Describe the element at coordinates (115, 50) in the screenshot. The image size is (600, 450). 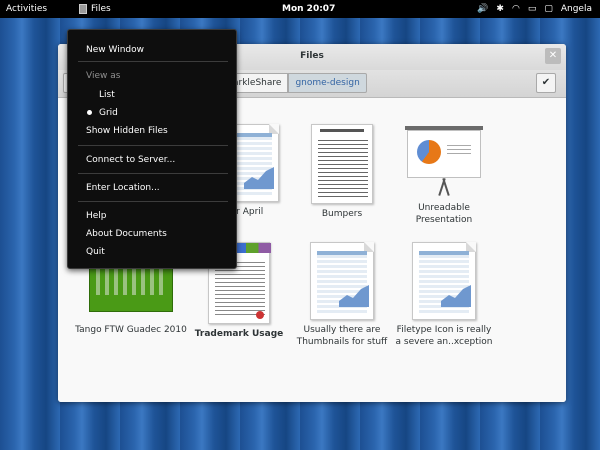
I see `menu-new-window: New Window` at that location.